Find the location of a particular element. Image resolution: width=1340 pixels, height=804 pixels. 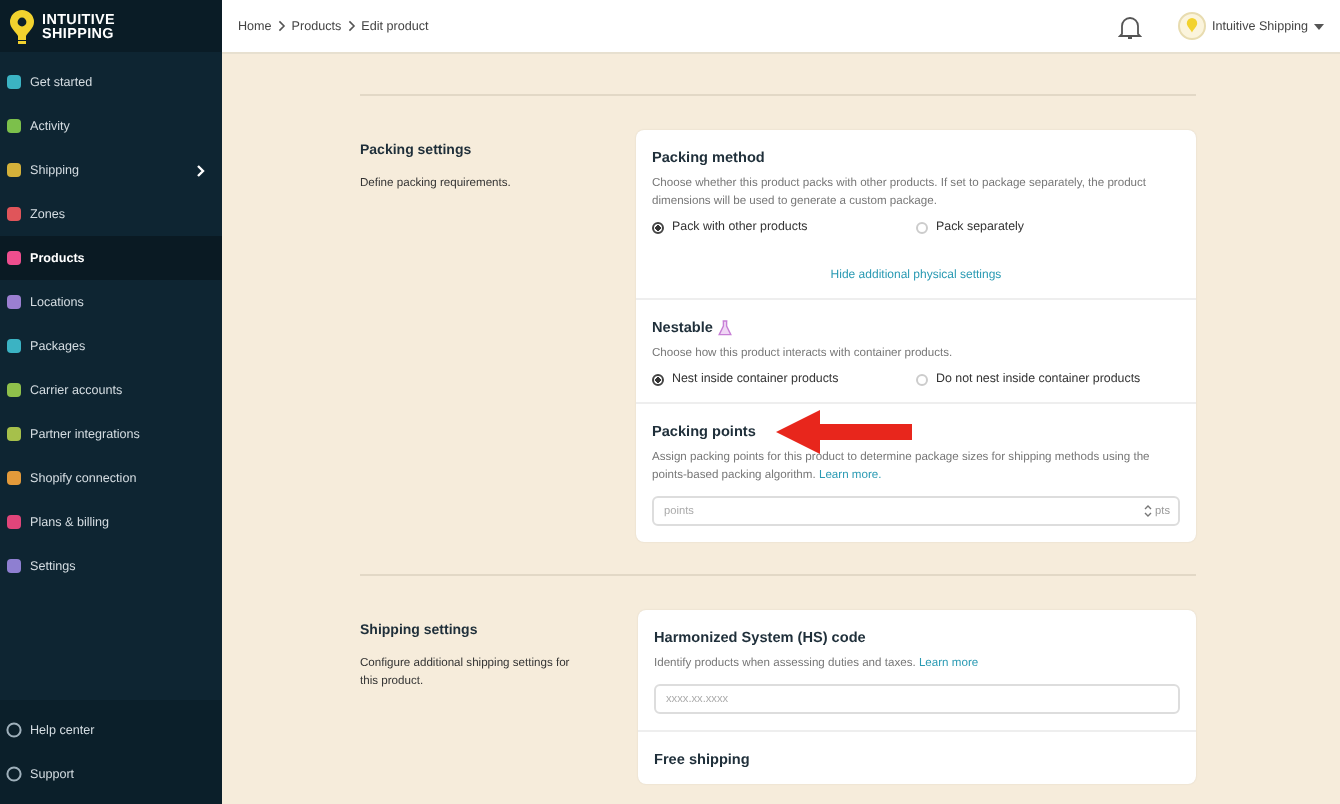

pin-logo-icon is located at coordinates (22, 26).